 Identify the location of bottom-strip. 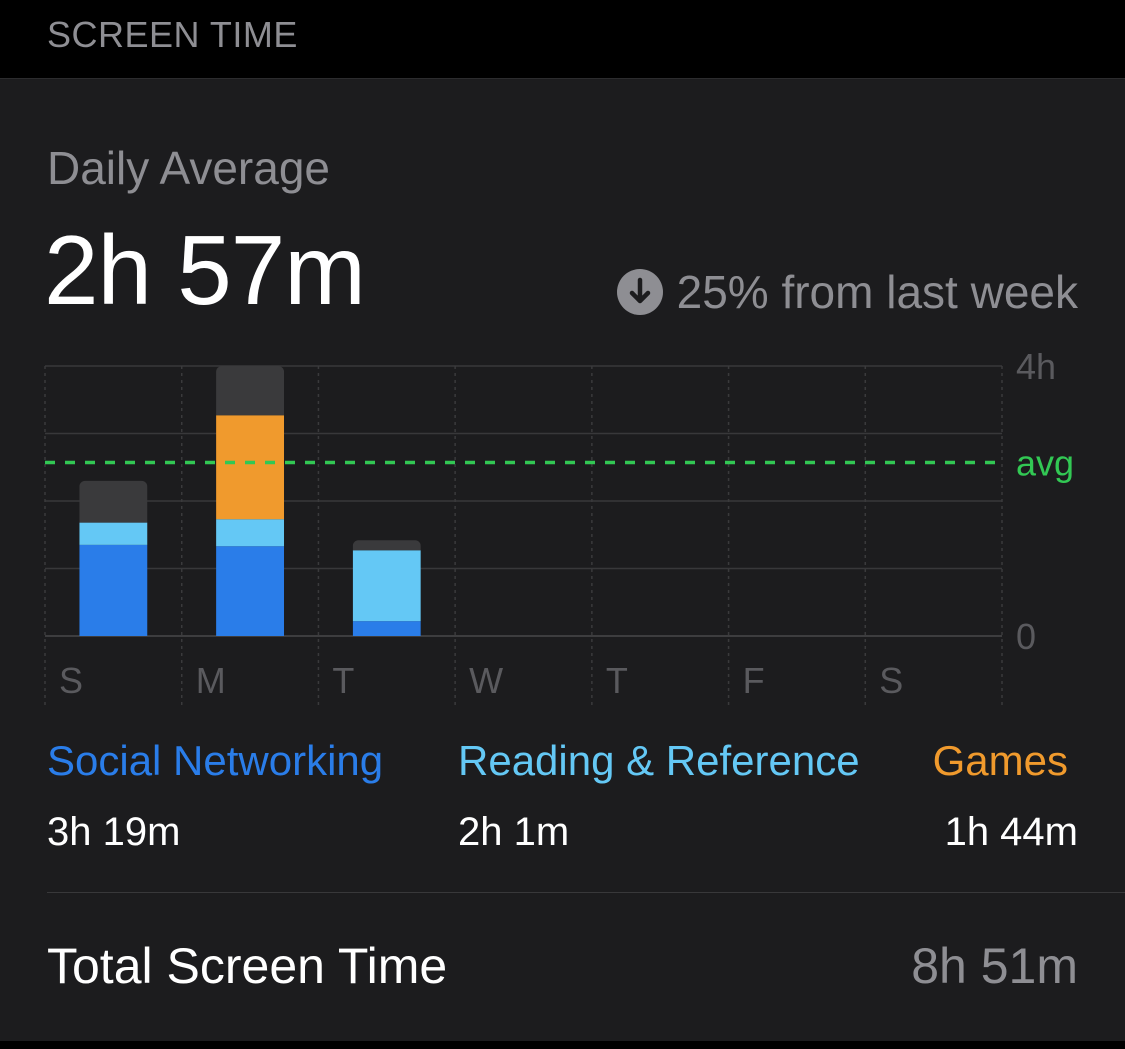
(562, 1045).